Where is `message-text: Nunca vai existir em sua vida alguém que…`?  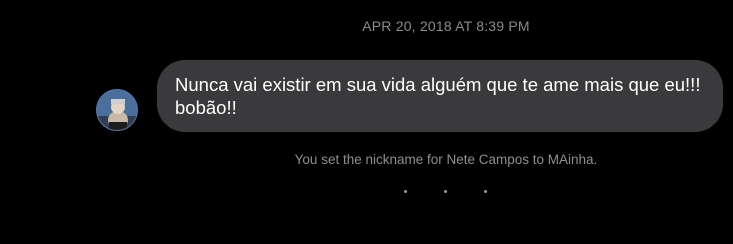 message-text: Nunca vai existir em sua vida alguém que… is located at coordinates (438, 96).